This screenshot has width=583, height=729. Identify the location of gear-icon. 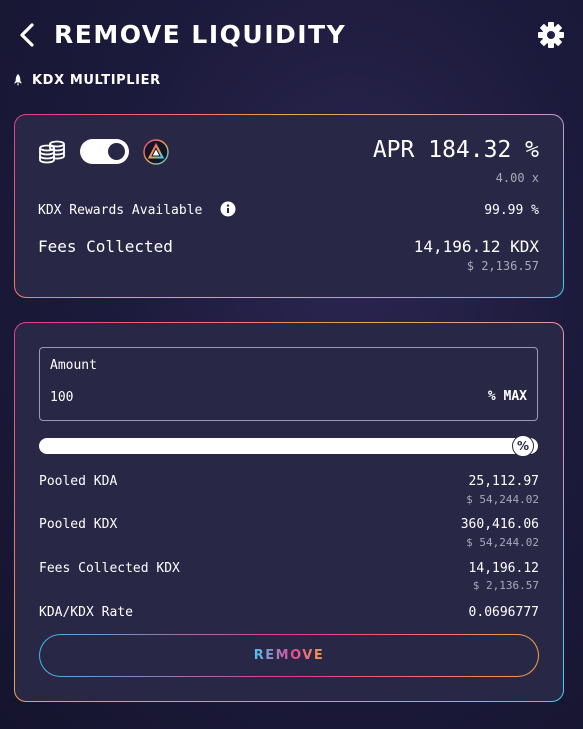
(551, 35).